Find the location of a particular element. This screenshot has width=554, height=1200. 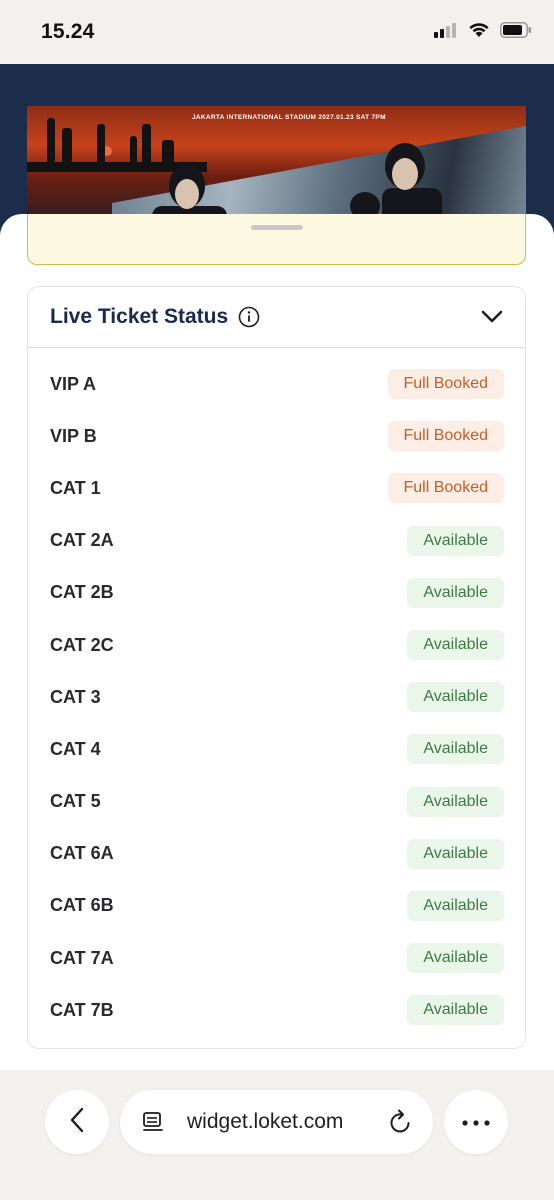

back-button is located at coordinates (77, 1122).